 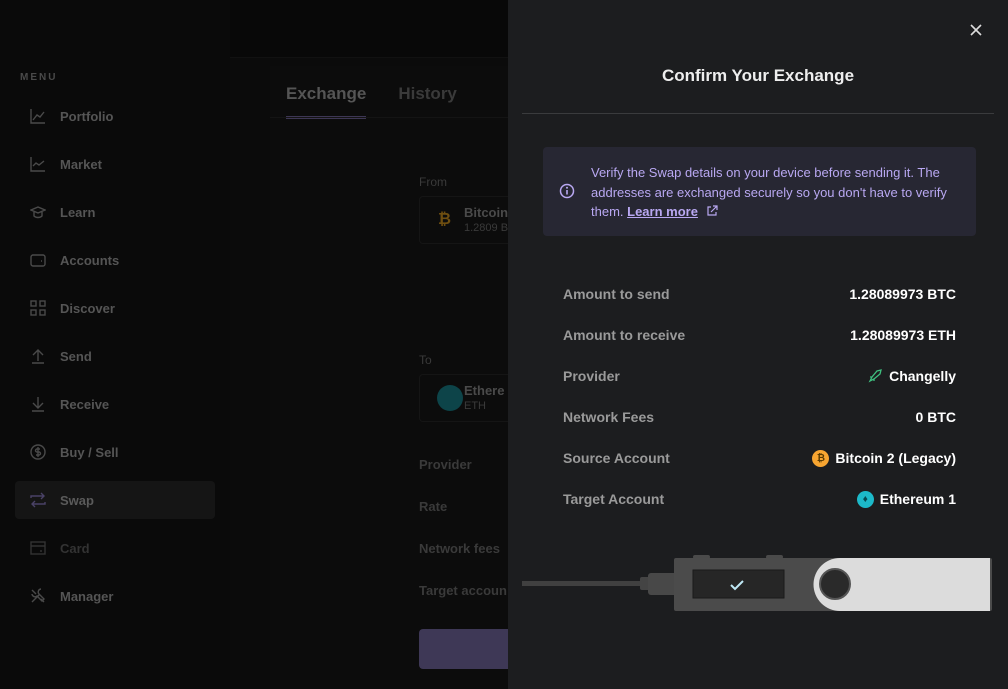 What do you see at coordinates (759, 458) in the screenshot?
I see `detail-row-source-account: Source Account ₿ Bitcoin 2 (Legacy)` at bounding box center [759, 458].